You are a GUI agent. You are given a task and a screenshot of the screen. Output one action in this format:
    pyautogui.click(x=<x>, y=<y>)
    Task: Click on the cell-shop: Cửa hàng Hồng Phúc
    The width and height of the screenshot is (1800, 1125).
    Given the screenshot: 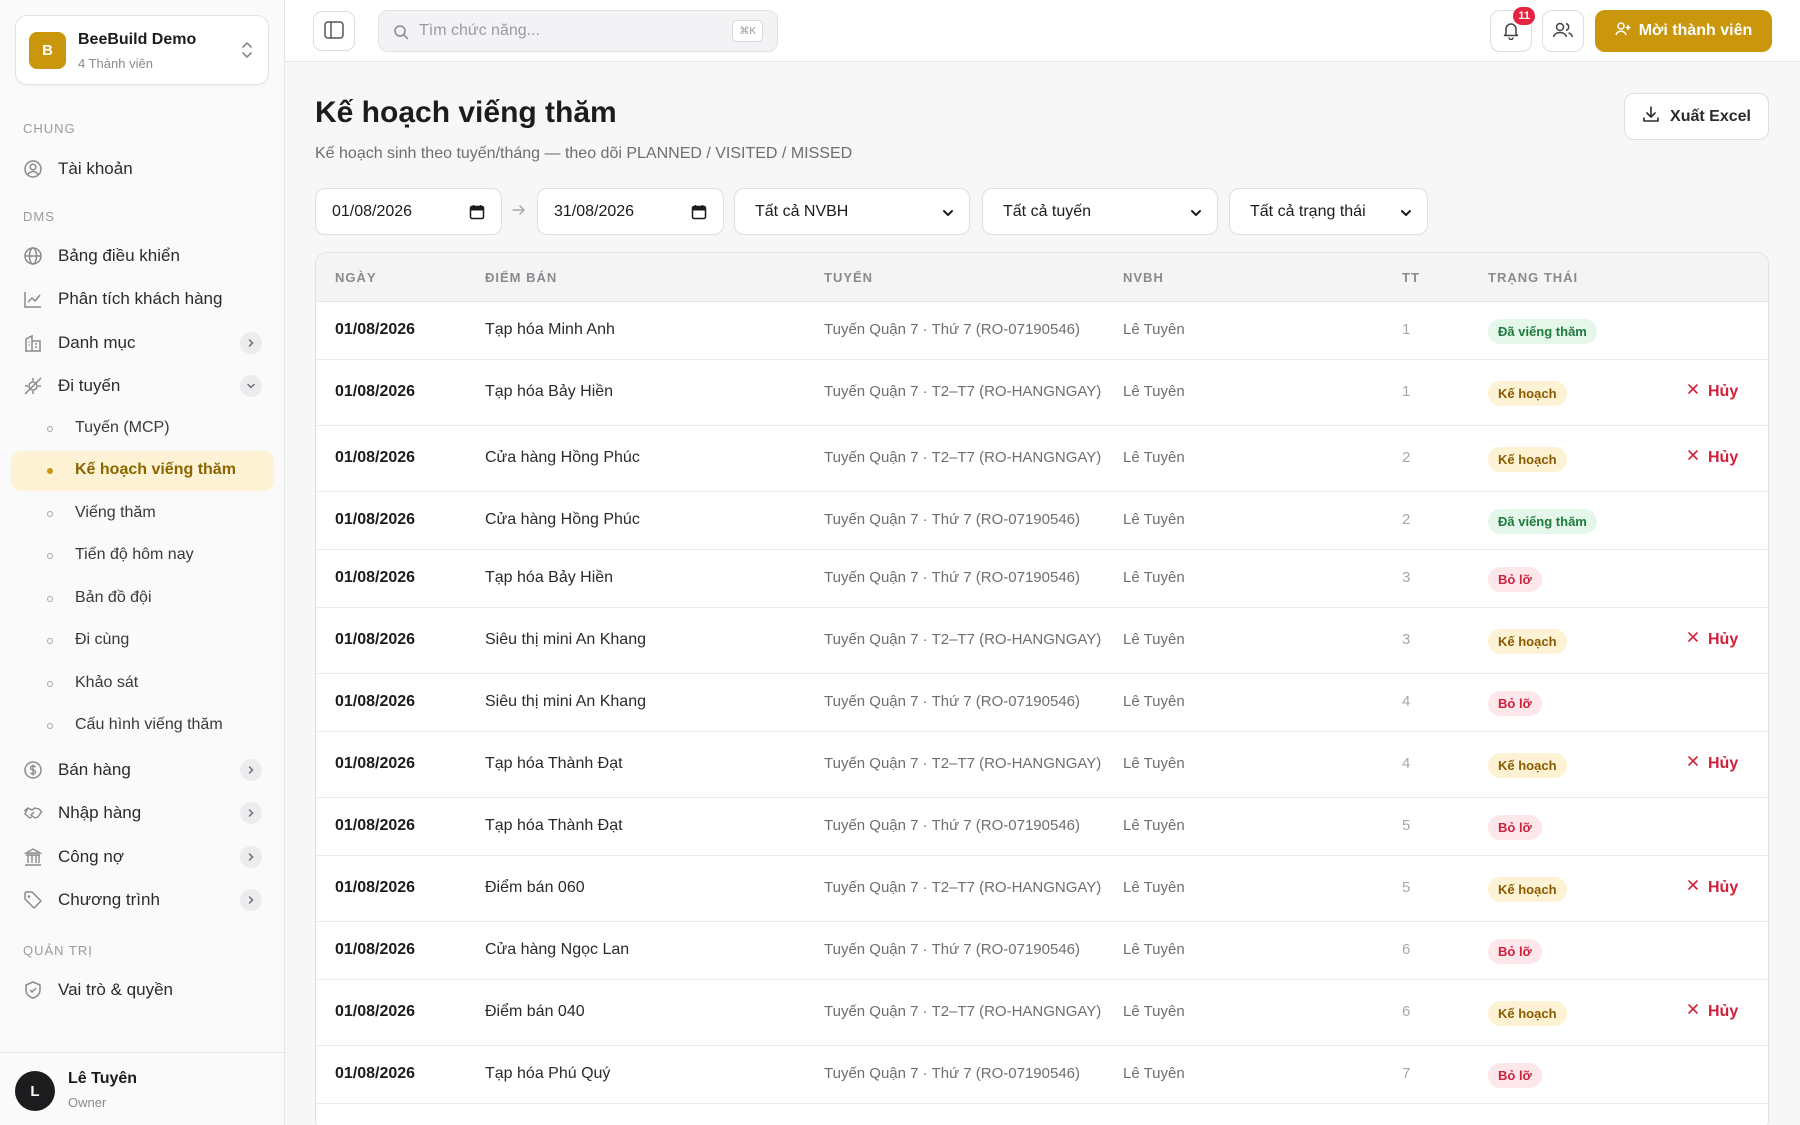 What is the action you would take?
    pyautogui.click(x=562, y=457)
    